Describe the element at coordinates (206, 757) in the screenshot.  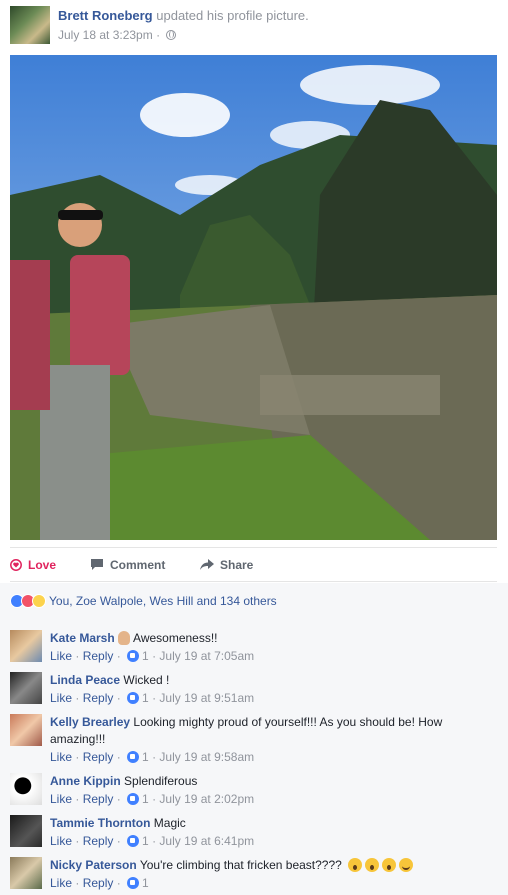
I see `comment-time: July 19 at 9:58am` at that location.